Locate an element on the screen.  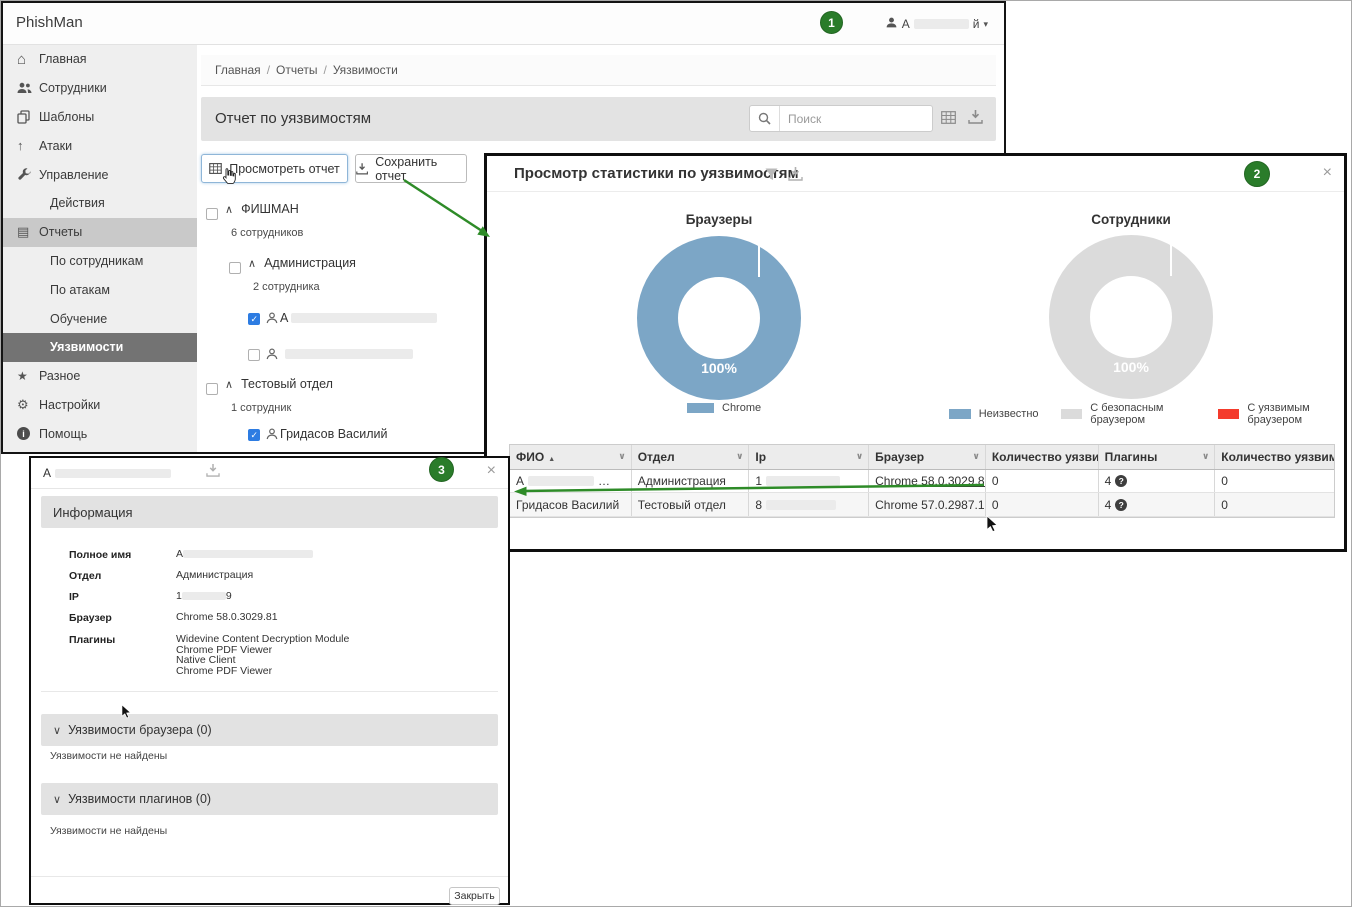
annotation-badge-2: 2 is located at coordinates (1257, 174).